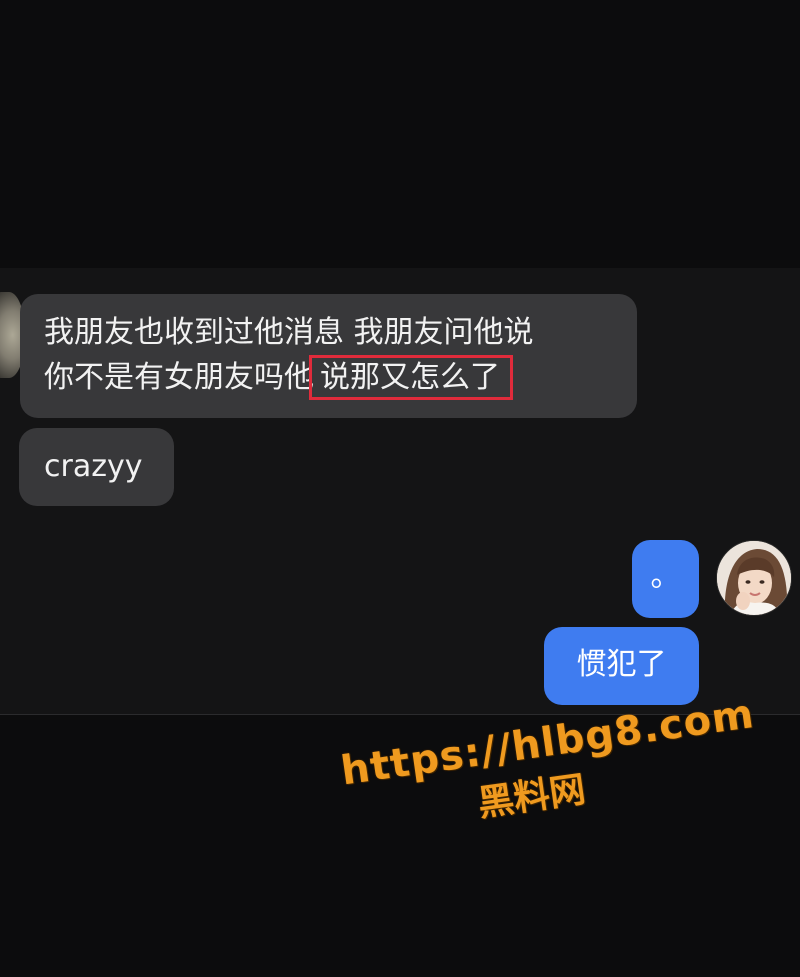 This screenshot has width=800, height=977. I want to click on avatar-photo-icon, so click(754, 578).